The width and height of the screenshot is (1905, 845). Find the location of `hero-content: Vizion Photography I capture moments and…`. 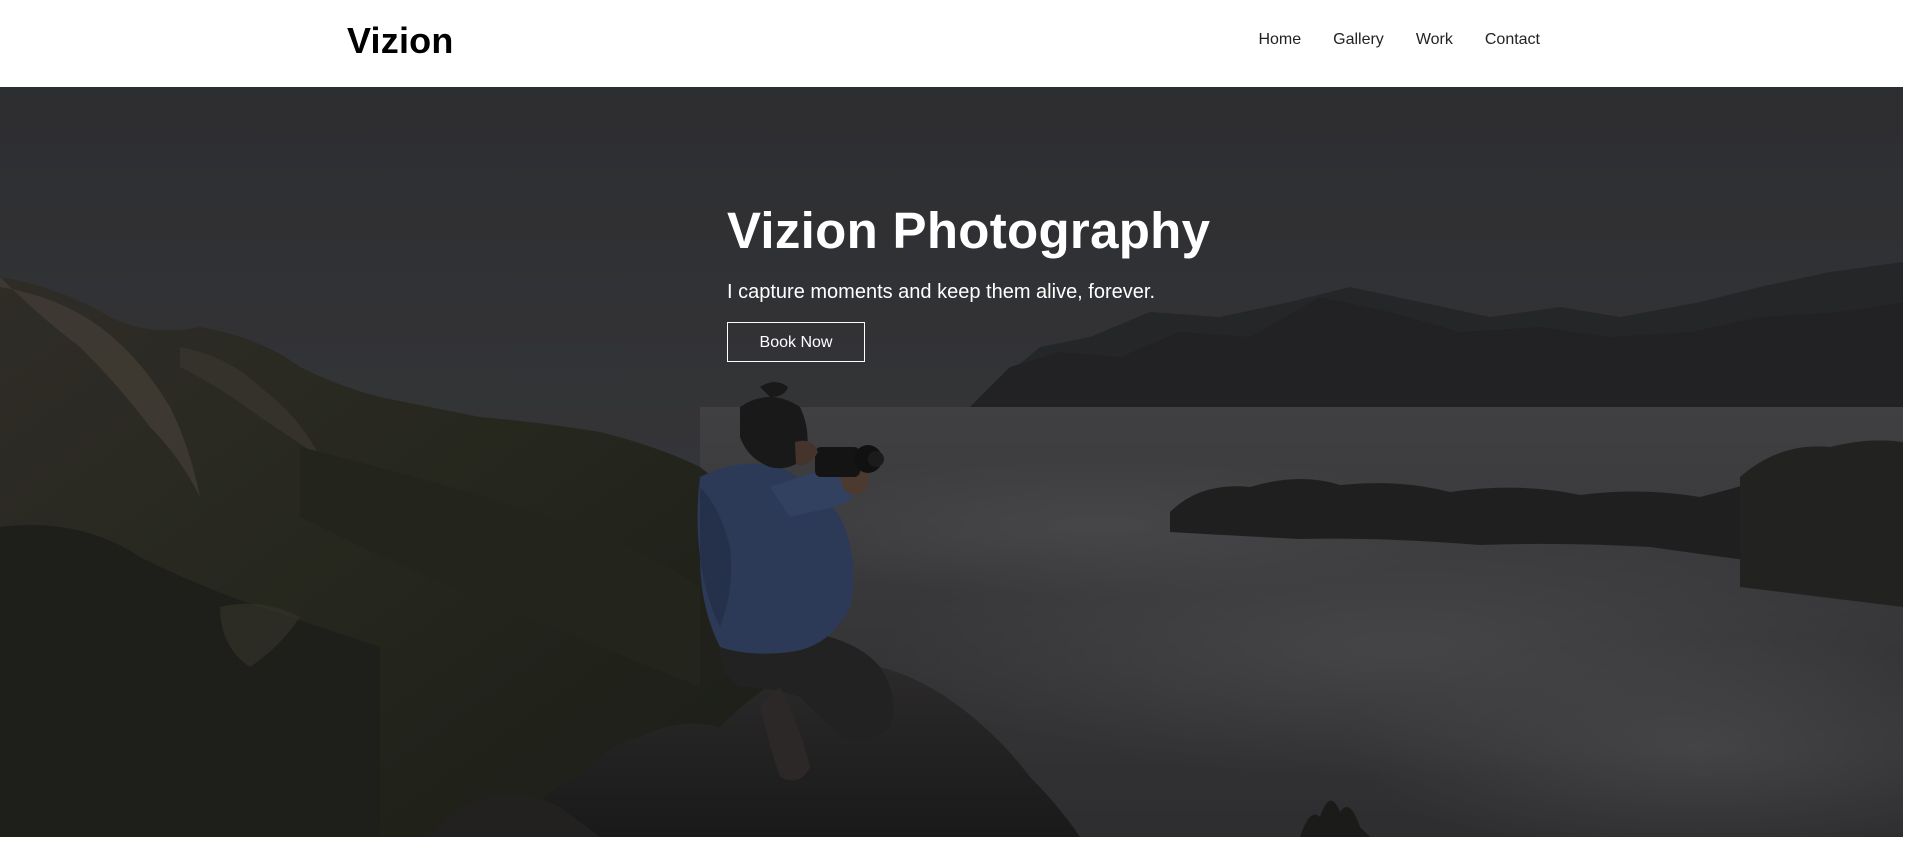

hero-content: Vizion Photography I capture moments and… is located at coordinates (969, 282).